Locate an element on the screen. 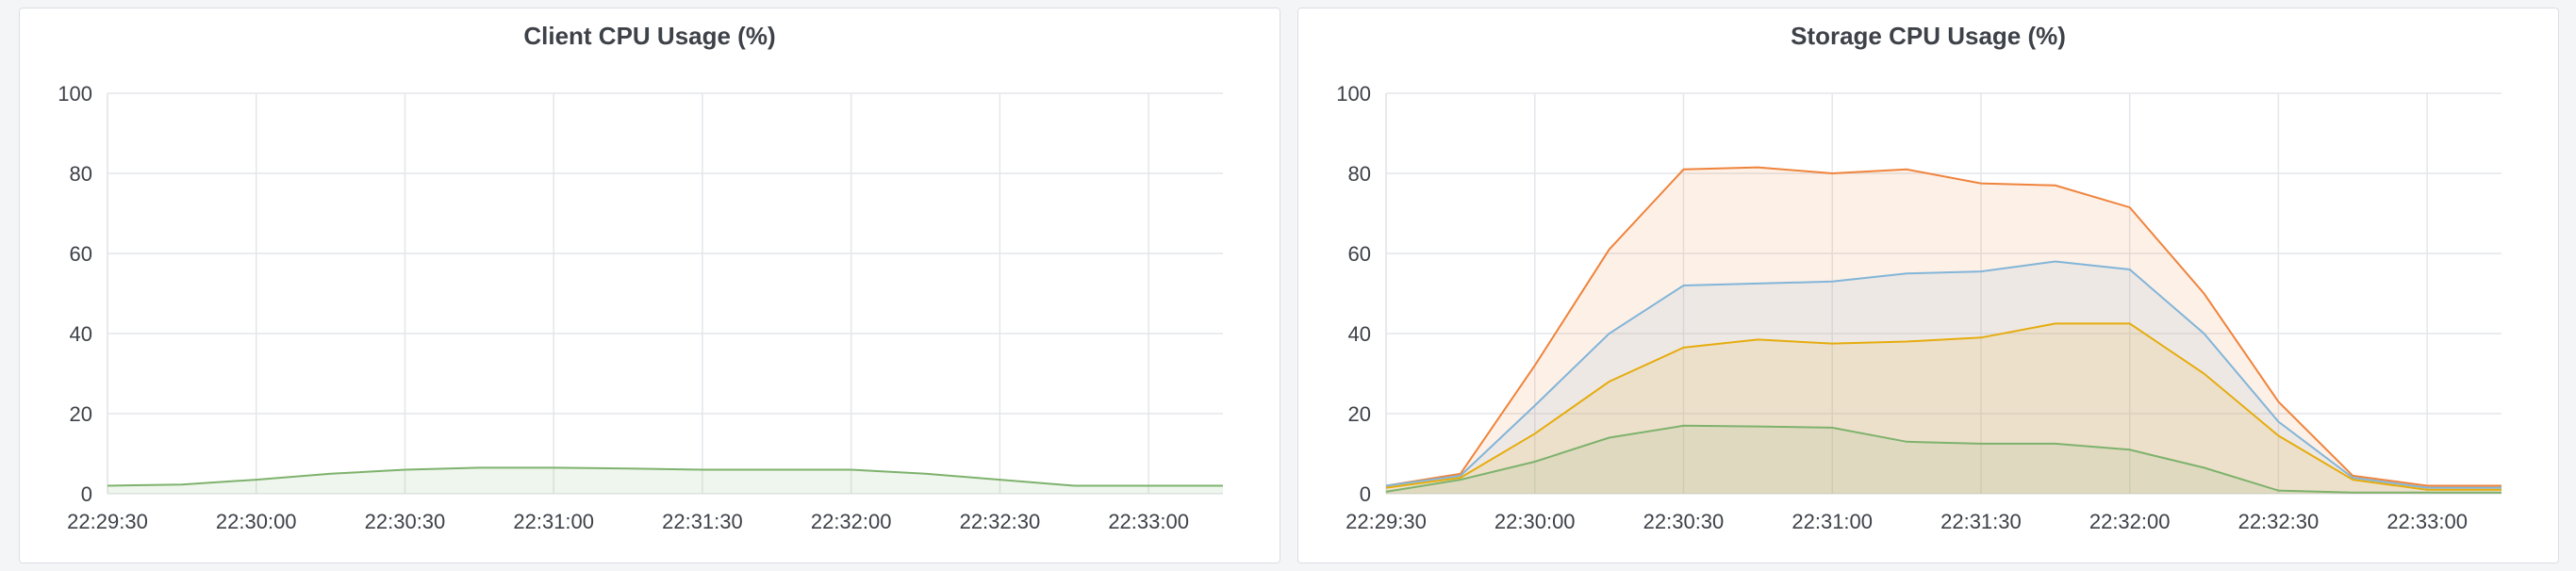 The height and width of the screenshot is (571, 2576). series-area is located at coordinates (665, 481).